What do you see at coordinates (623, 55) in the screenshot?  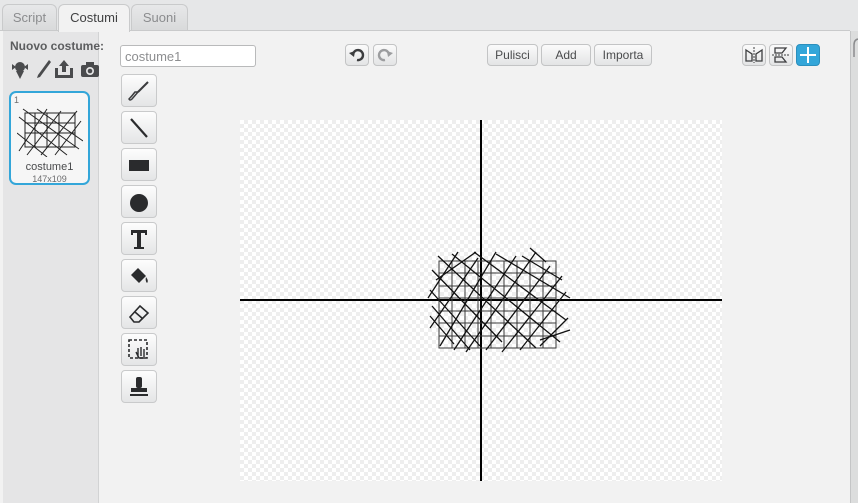 I see `import-button: Importa` at bounding box center [623, 55].